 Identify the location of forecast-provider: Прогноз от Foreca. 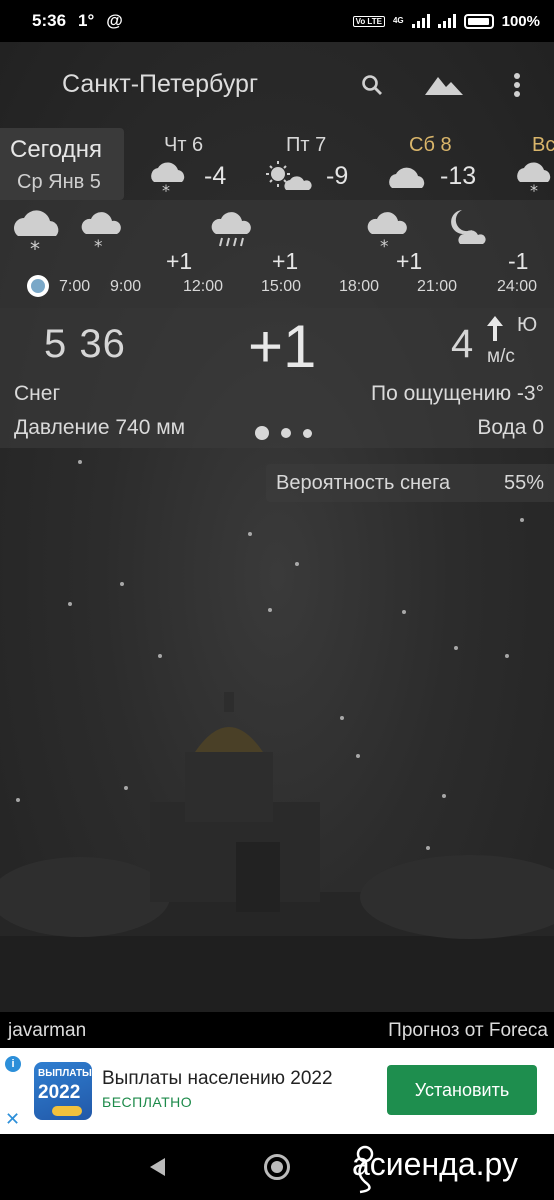
(468, 1031).